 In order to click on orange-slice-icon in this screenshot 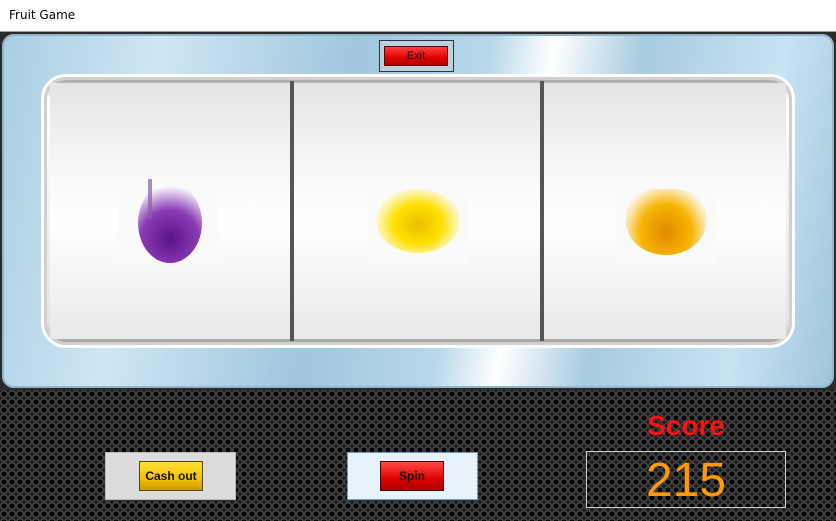, I will do `click(666, 222)`.